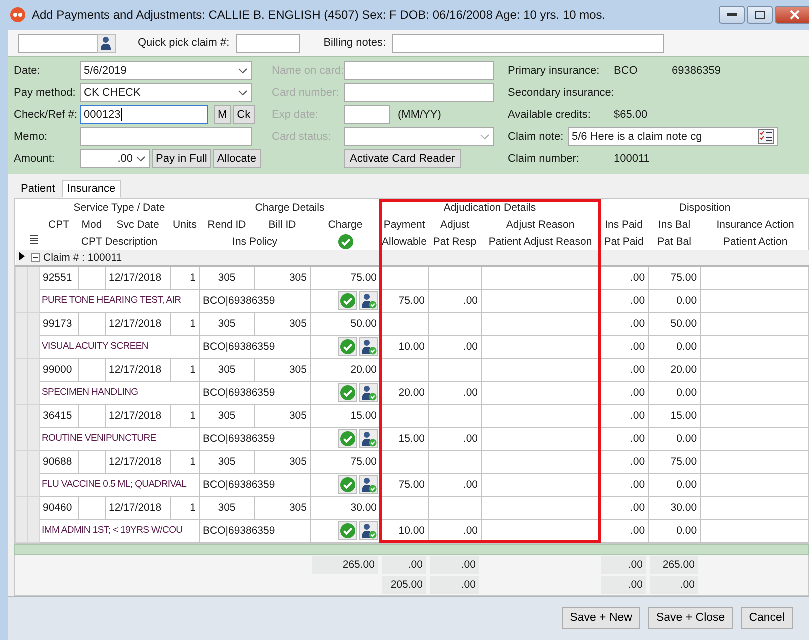 The width and height of the screenshot is (809, 640). Describe the element at coordinates (760, 15) in the screenshot. I see `maximize-button` at that location.